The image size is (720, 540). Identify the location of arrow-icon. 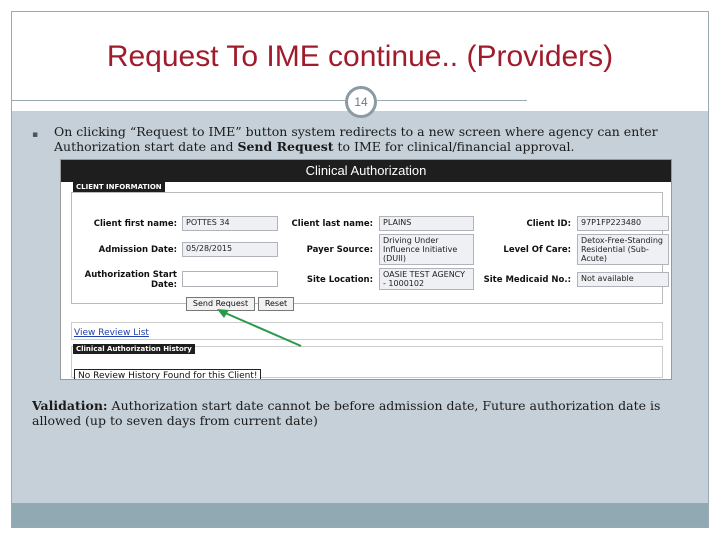
(259, 328).